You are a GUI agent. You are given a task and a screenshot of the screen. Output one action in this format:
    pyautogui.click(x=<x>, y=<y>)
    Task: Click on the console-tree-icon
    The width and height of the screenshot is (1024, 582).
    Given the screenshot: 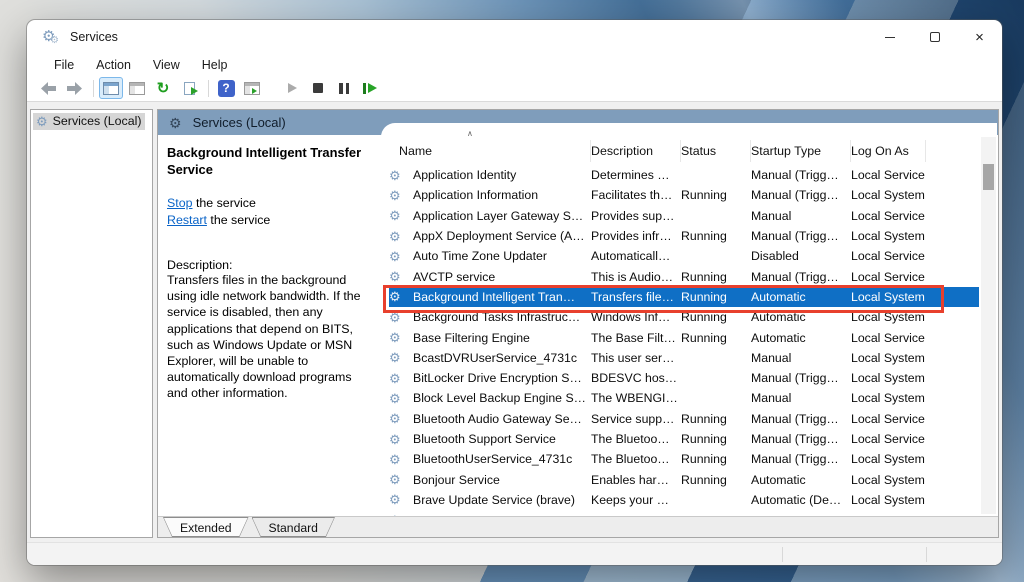 What is the action you would take?
    pyautogui.click(x=111, y=88)
    